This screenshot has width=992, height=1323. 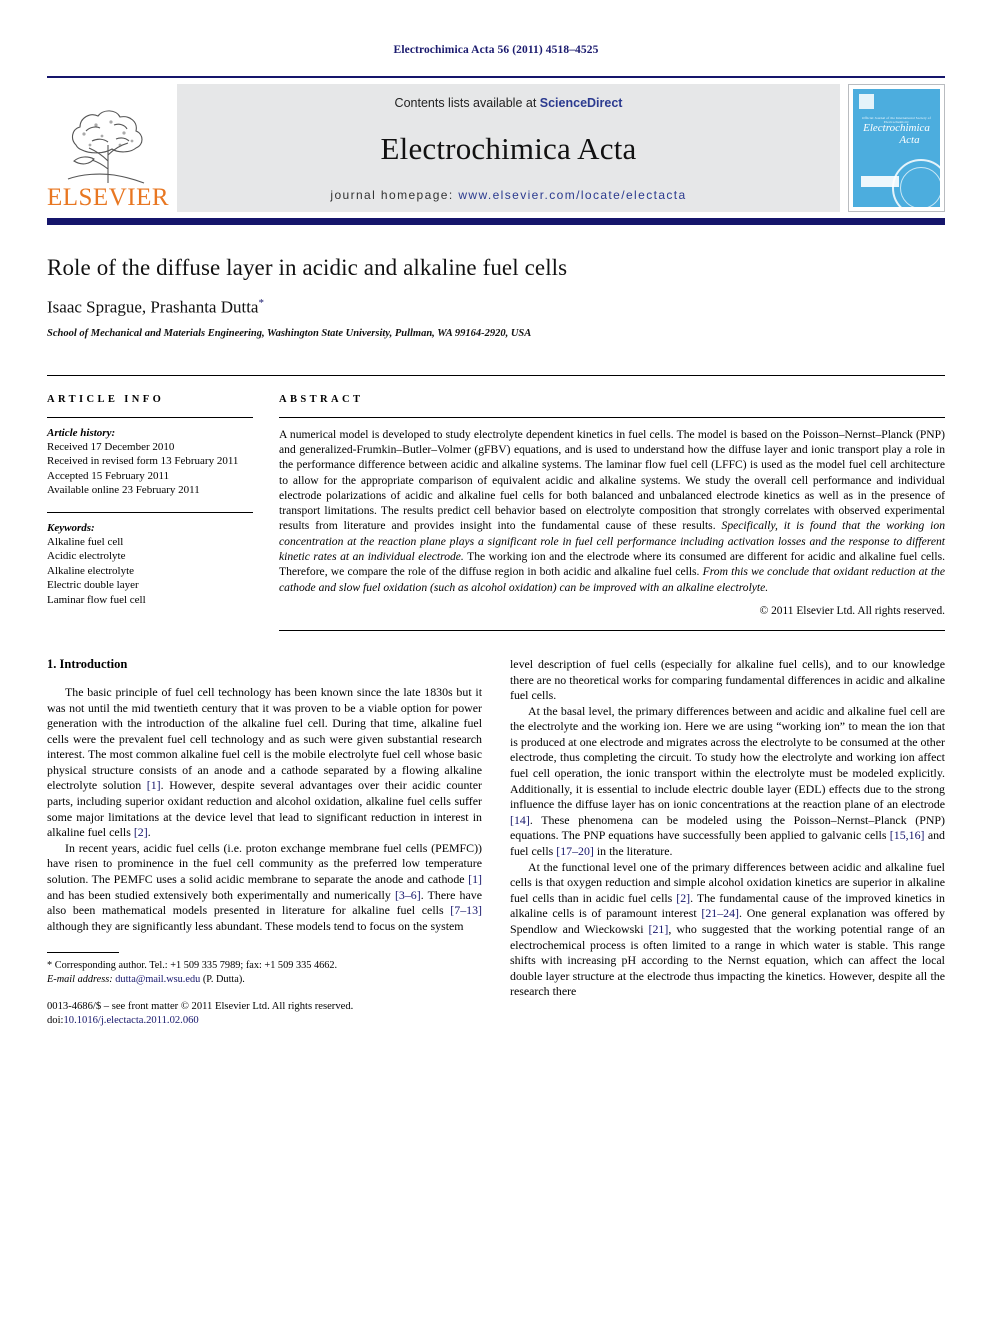 I want to click on doi-link: 10.1016/j.electacta.2011.02.060, so click(x=130, y=1020).